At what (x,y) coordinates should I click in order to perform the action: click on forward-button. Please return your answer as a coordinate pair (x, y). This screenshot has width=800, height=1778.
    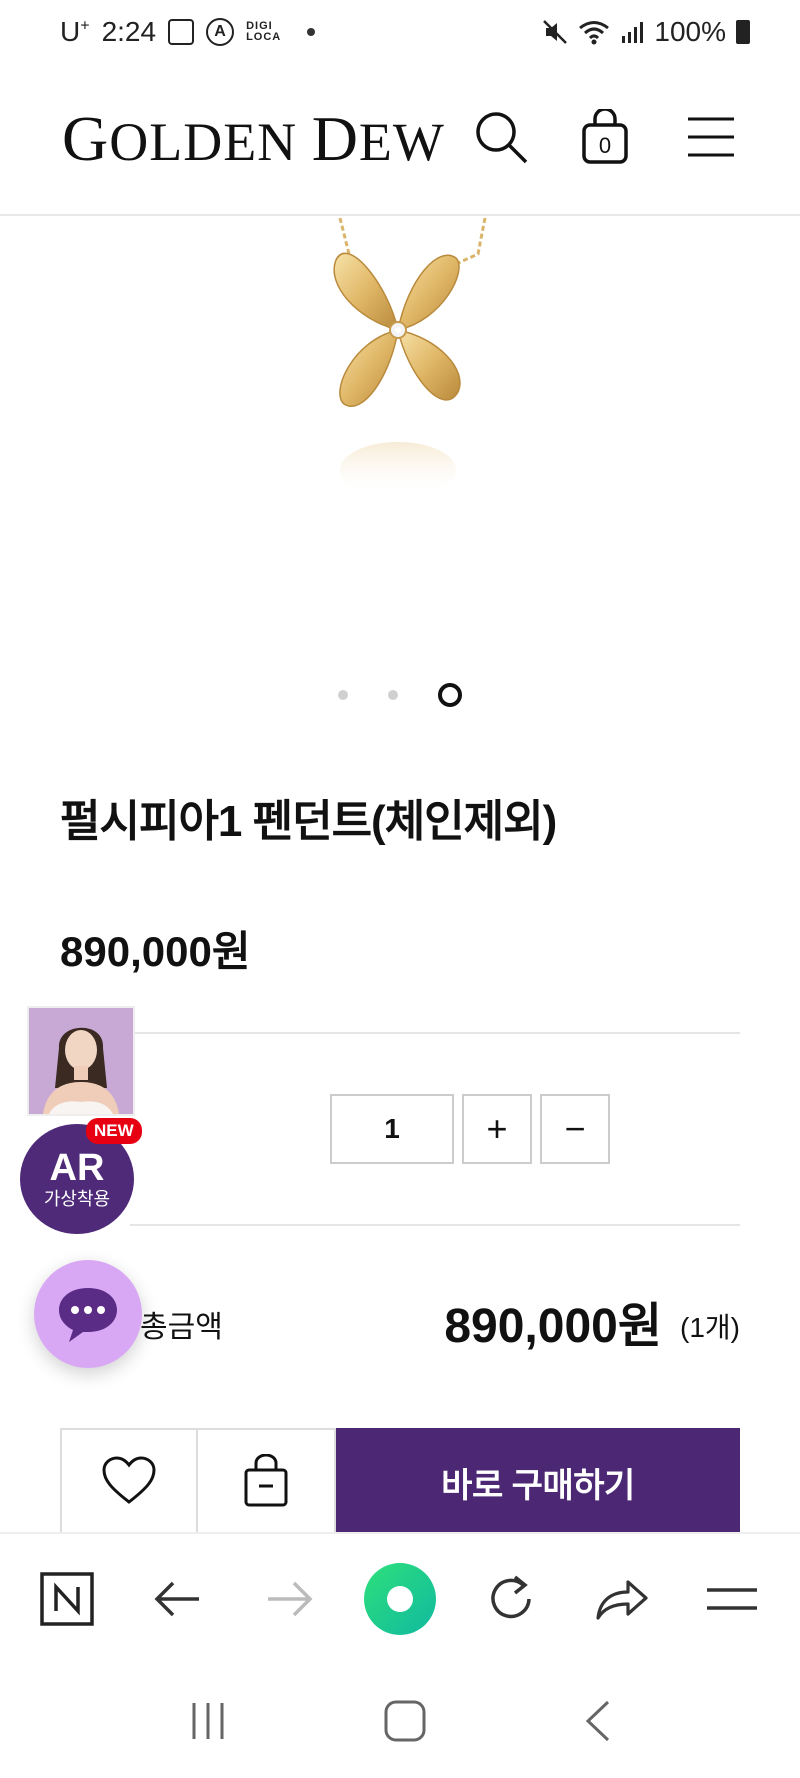
    Looking at the image, I should click on (289, 1599).